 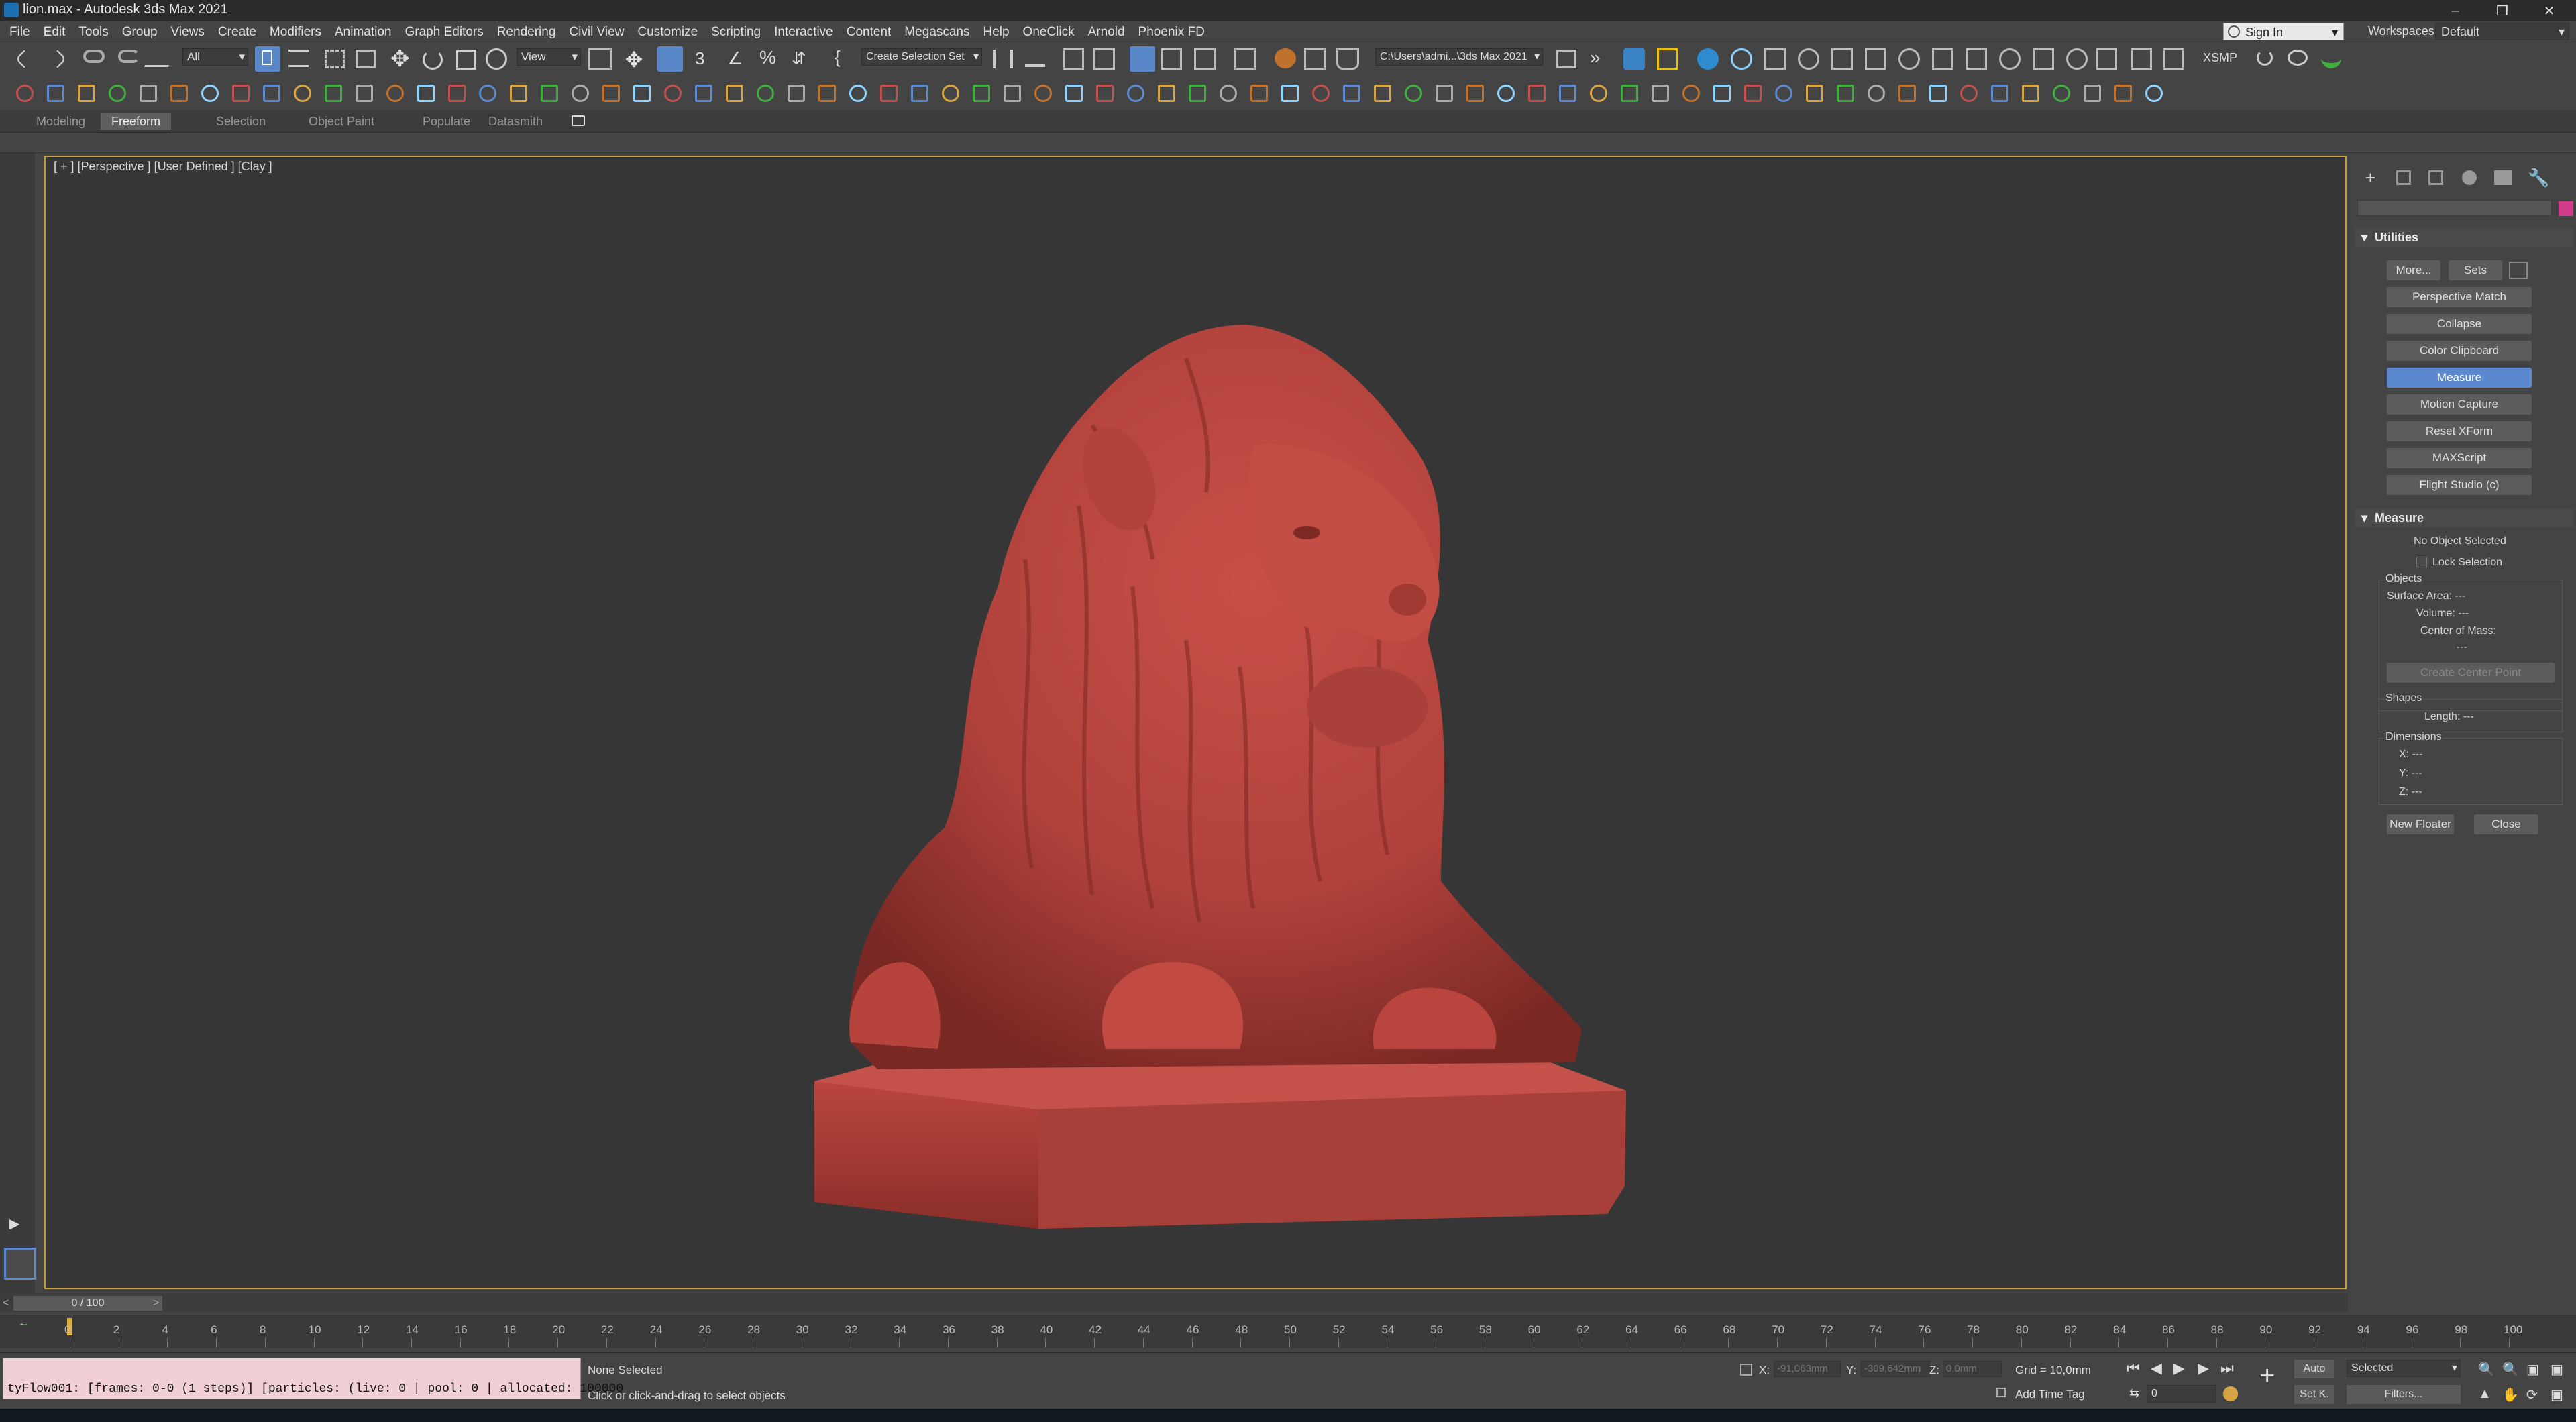 What do you see at coordinates (87, 1304) in the screenshot?
I see `time-slider: 0 / 100` at bounding box center [87, 1304].